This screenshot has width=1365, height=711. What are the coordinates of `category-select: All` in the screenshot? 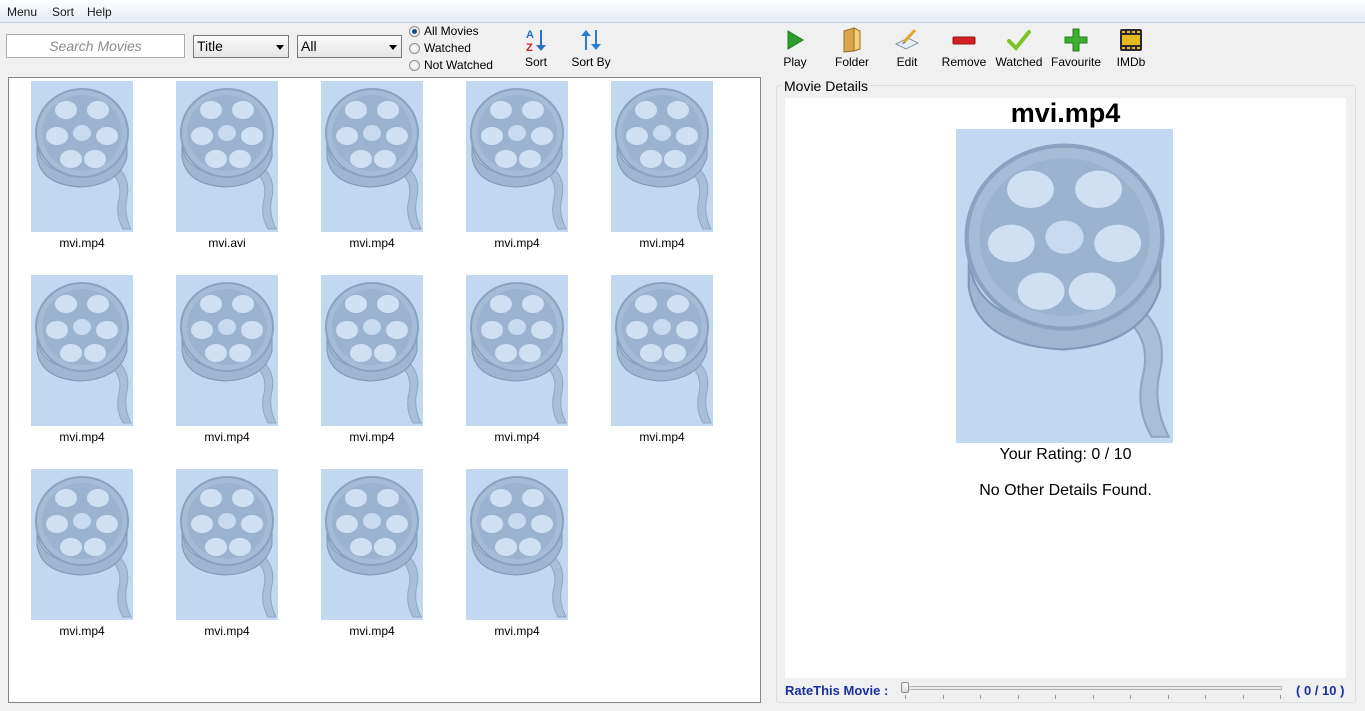 It's located at (349, 46).